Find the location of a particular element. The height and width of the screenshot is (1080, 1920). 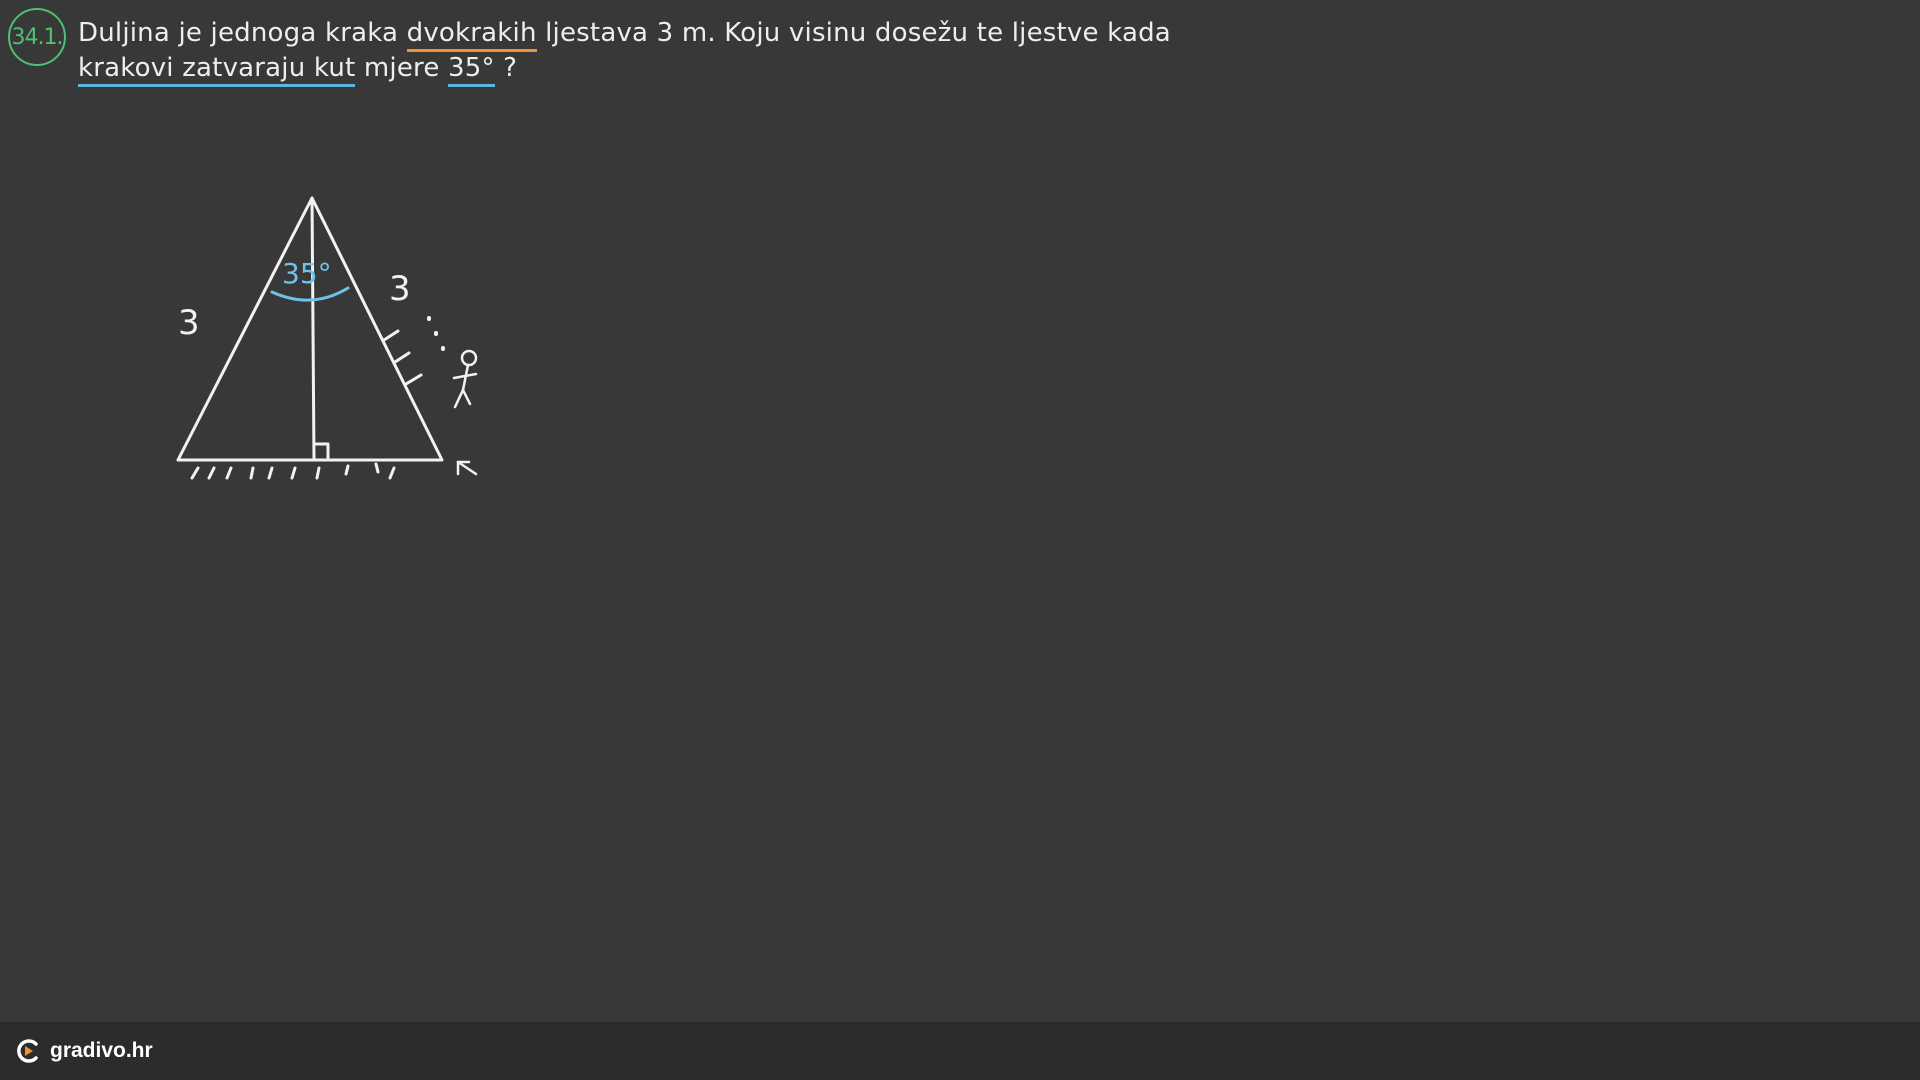

gradivo-logo-icon is located at coordinates (27, 1051).